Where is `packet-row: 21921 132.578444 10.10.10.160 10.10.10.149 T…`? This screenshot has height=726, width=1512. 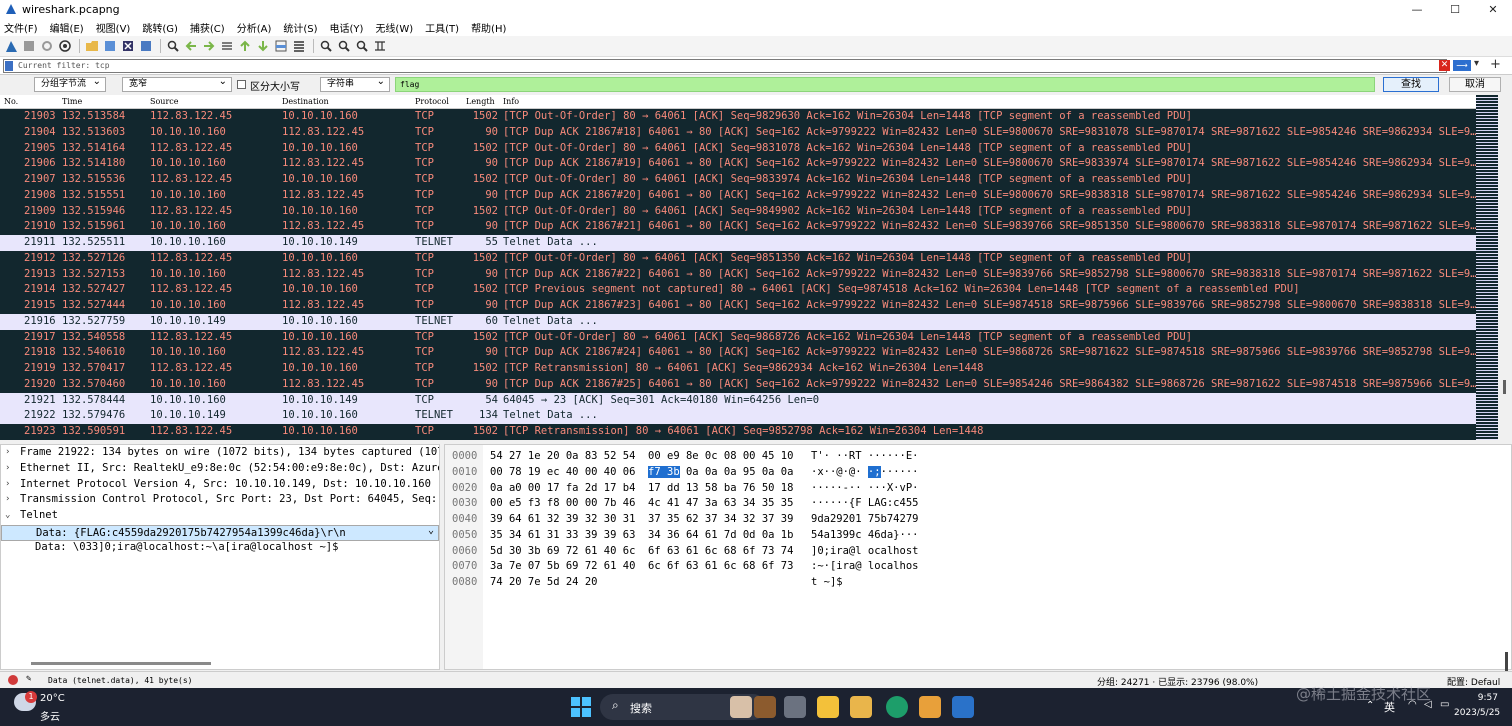
packet-row: 21921 132.578444 10.10.10.160 10.10.10.149 T… is located at coordinates (738, 400).